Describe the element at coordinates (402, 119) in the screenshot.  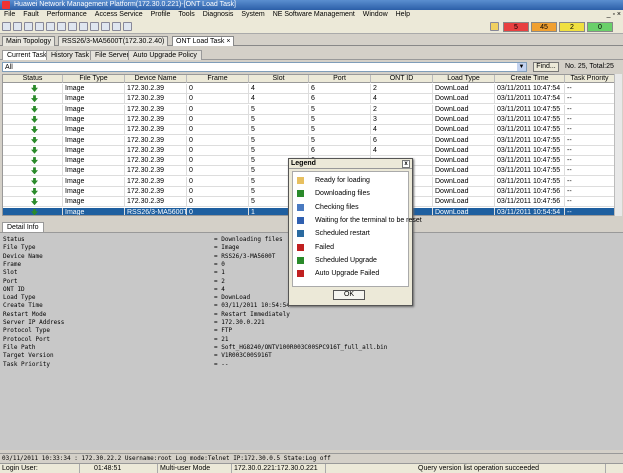
I see `table-cell: 3` at that location.